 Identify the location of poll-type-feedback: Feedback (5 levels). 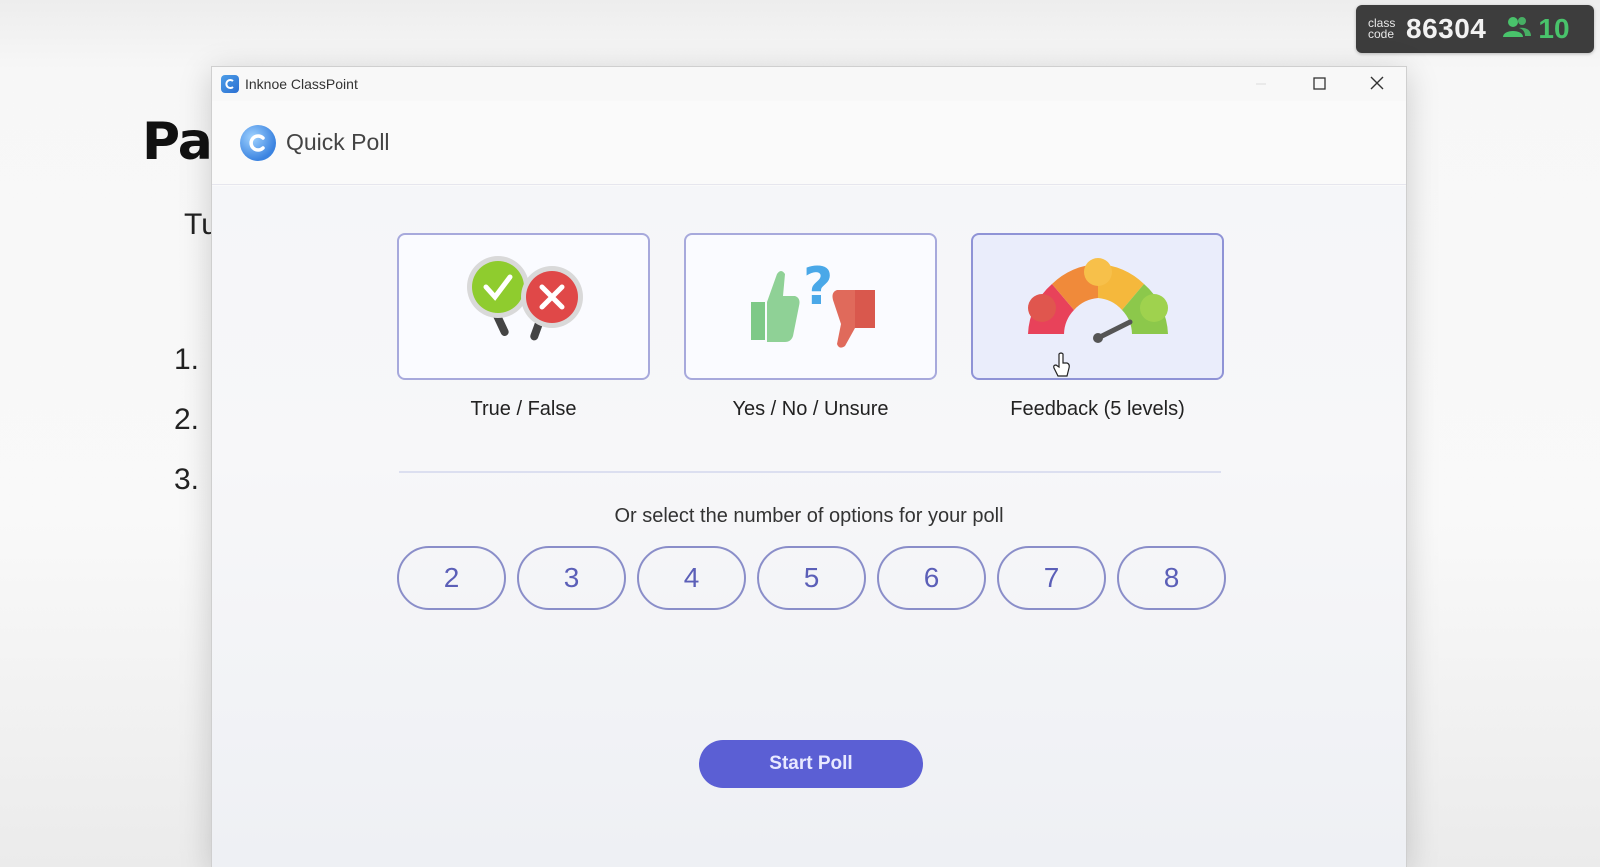
(1097, 327).